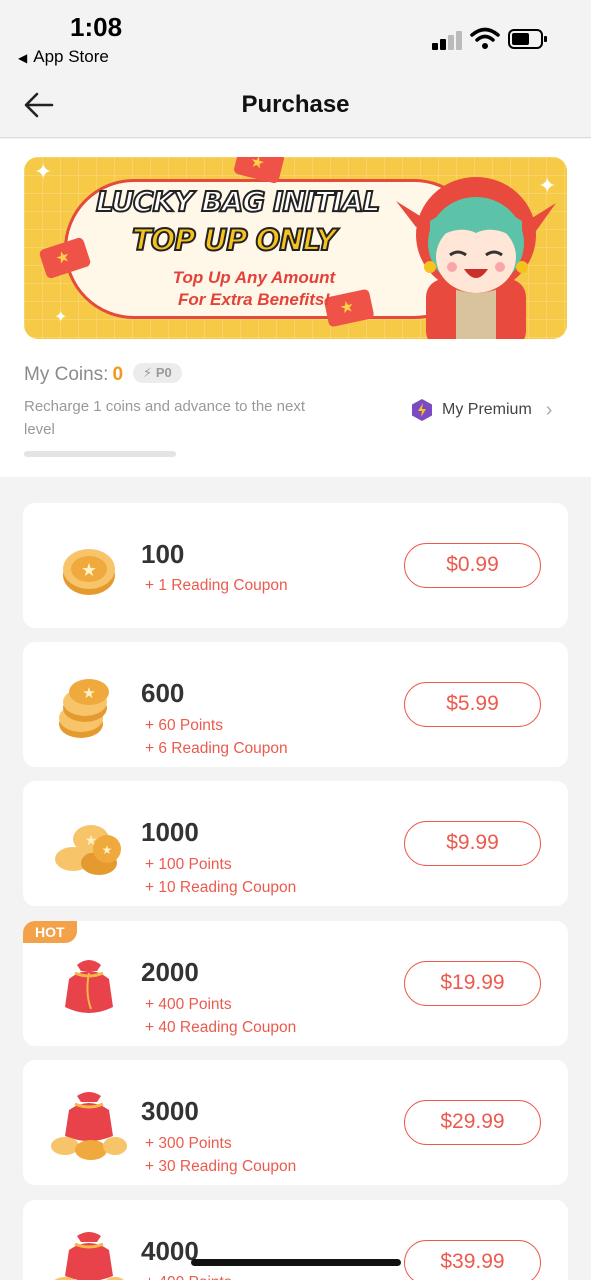  What do you see at coordinates (234, 240) in the screenshot?
I see `banner-title-line2: TOP UP ONLY` at bounding box center [234, 240].